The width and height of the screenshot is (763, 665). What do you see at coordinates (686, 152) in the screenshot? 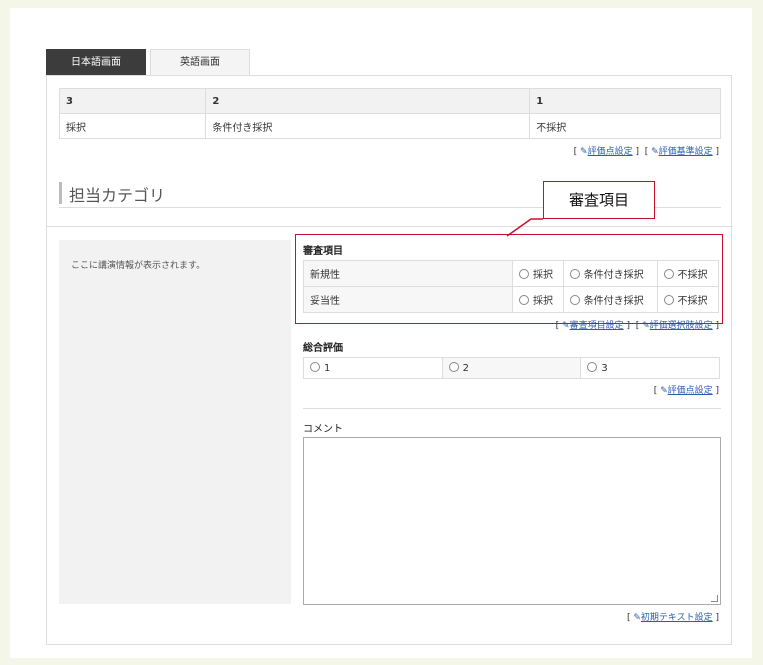
I see `eval-criteria-link: 評価基準設定` at bounding box center [686, 152].